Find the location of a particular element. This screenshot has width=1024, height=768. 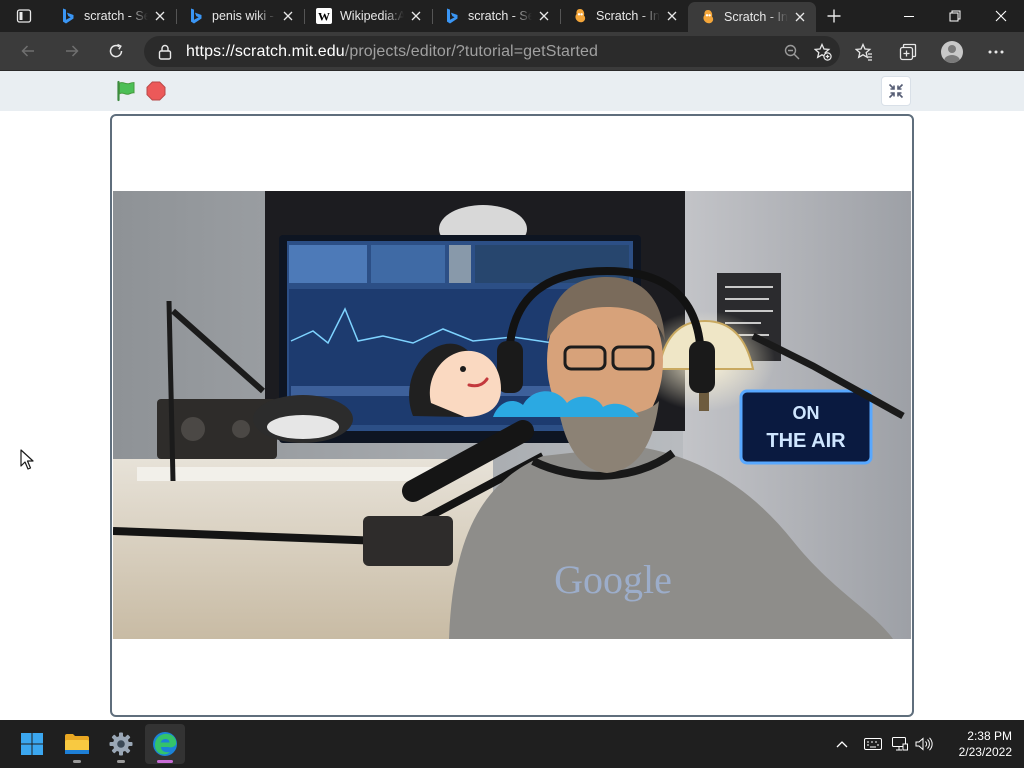

plus-icon is located at coordinates (834, 16).